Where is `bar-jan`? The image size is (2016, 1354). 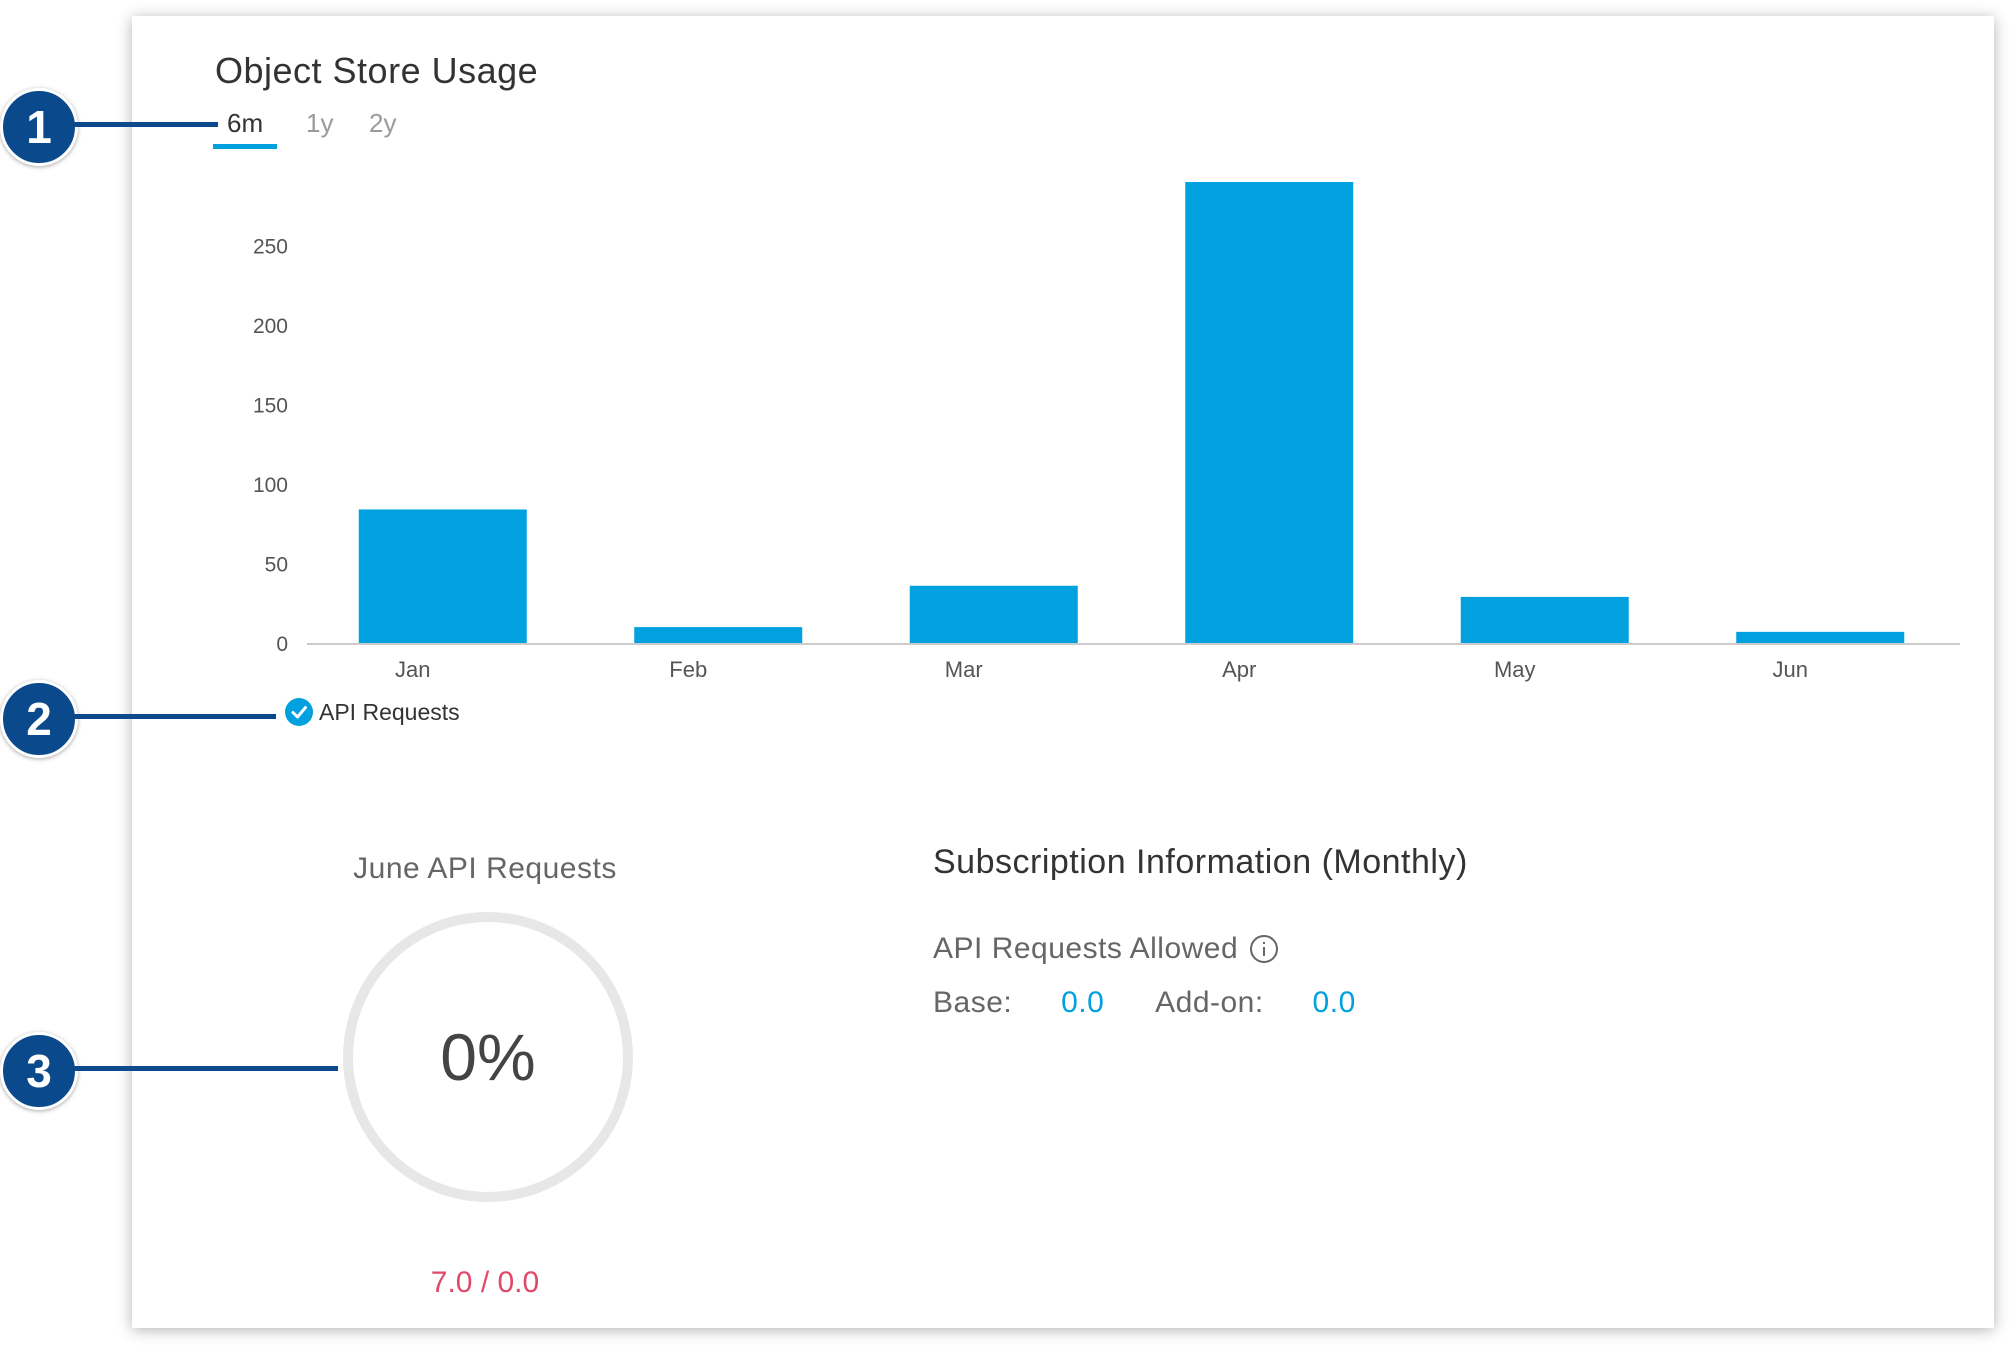
bar-jan is located at coordinates (442, 576).